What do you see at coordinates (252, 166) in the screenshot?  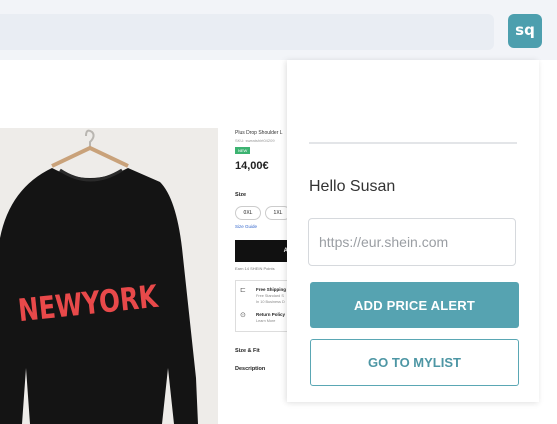 I see `product-price: 14,00€` at bounding box center [252, 166].